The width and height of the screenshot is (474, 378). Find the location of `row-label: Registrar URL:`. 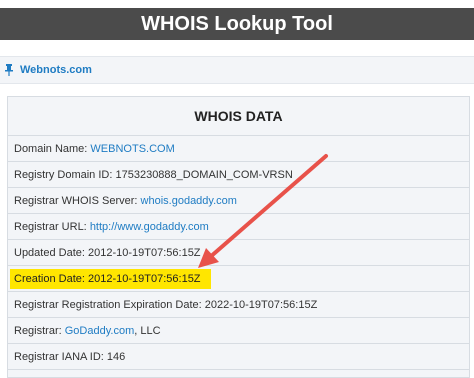

row-label: Registrar URL: is located at coordinates (50, 226).